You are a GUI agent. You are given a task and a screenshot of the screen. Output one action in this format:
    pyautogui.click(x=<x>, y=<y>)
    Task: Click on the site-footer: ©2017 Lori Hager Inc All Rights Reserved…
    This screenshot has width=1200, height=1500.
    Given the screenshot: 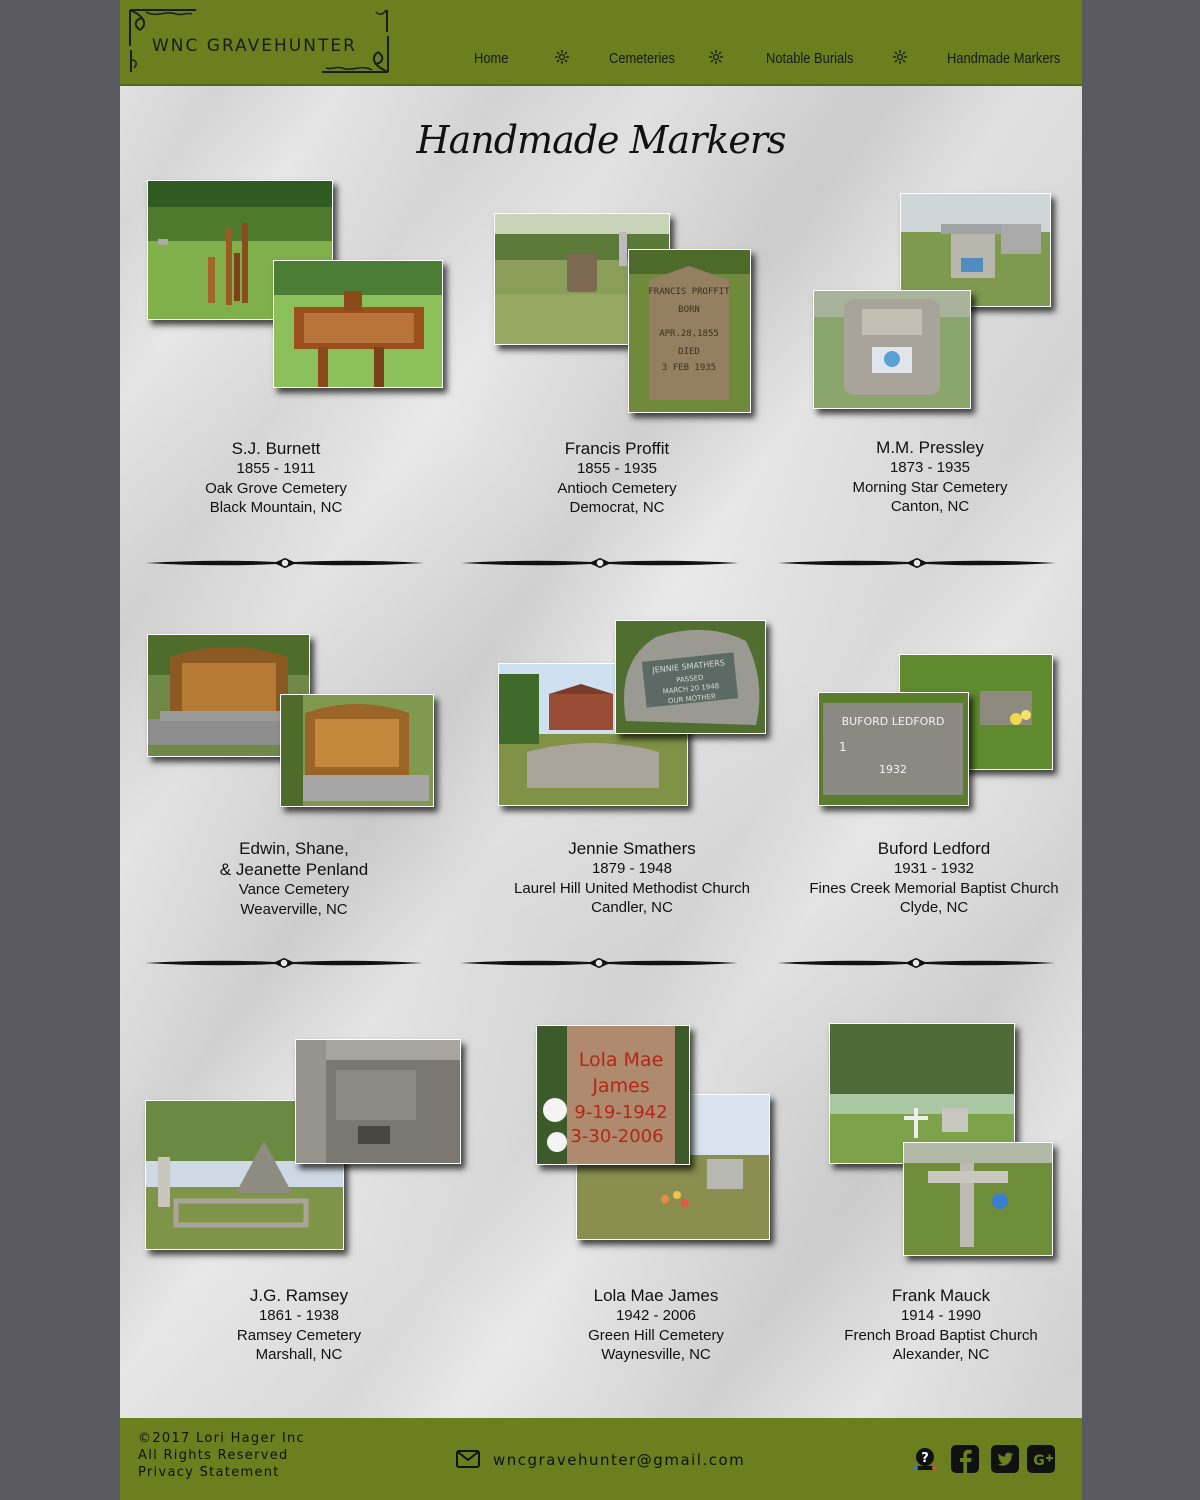 What is the action you would take?
    pyautogui.click(x=601, y=1459)
    